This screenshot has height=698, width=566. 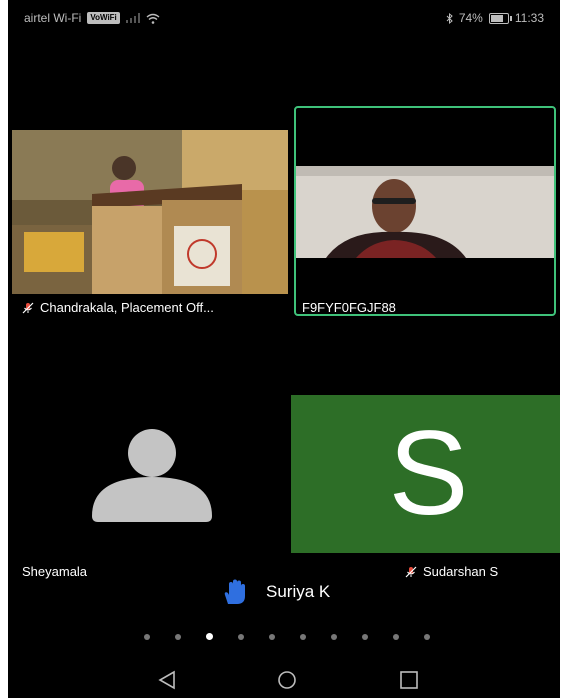 What do you see at coordinates (470, 18) in the screenshot?
I see `battery-percent: 74%` at bounding box center [470, 18].